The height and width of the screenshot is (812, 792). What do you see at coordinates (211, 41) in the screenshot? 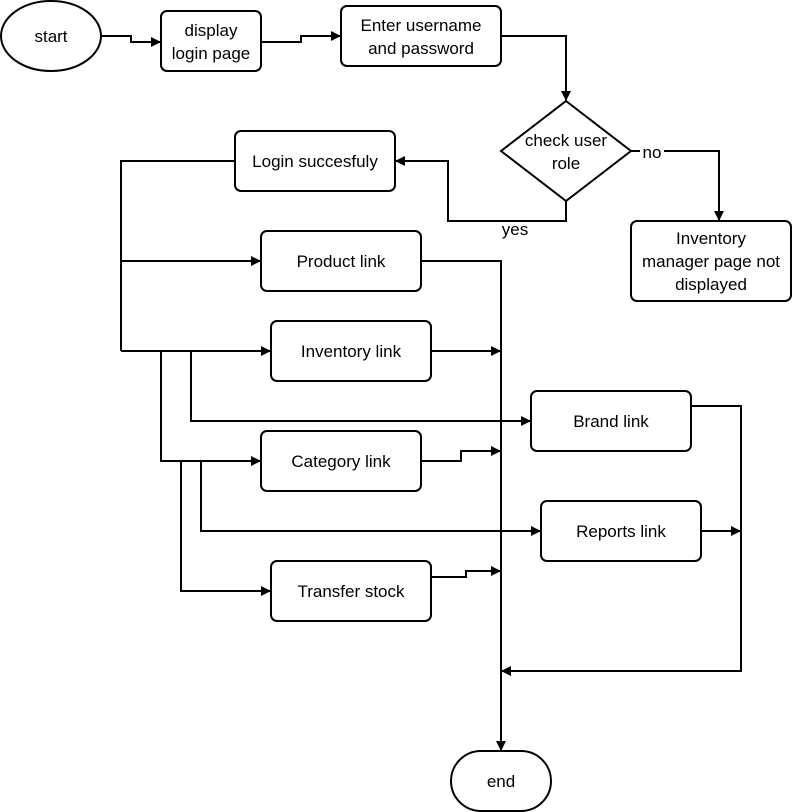
I see `node-display-login: display login page` at bounding box center [211, 41].